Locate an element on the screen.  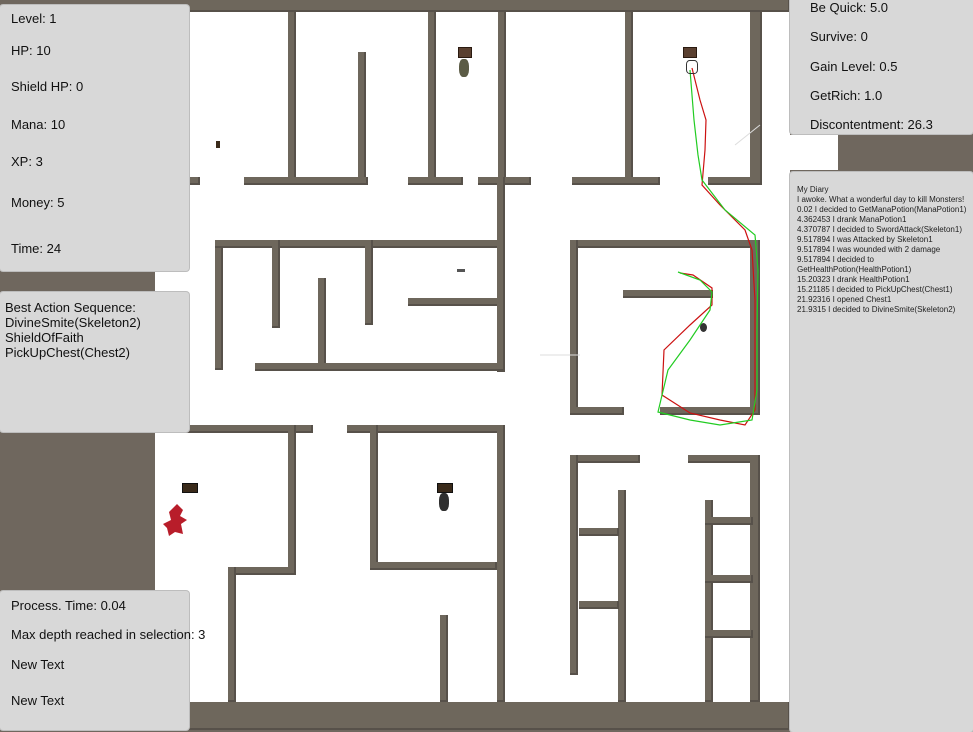
goal-be-quick: Be Quick: 5.0 is located at coordinates (849, 7).